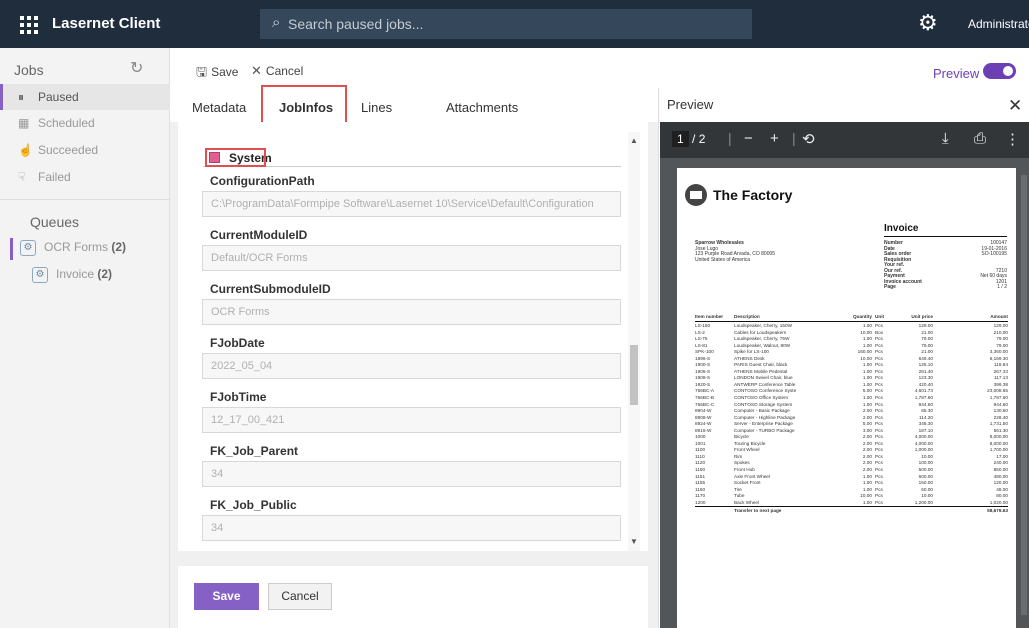 The image size is (1029, 628). I want to click on cancel-button: Cancel, so click(300, 596).